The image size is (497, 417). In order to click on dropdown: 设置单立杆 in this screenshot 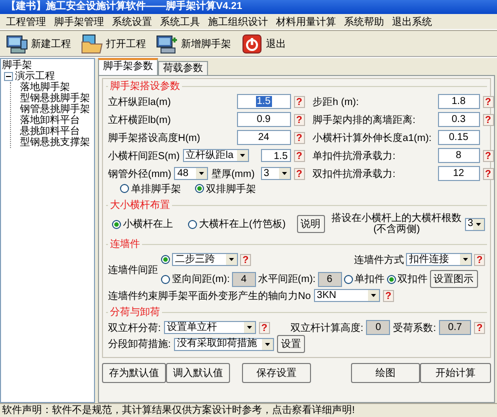, I will do `click(210, 327)`.